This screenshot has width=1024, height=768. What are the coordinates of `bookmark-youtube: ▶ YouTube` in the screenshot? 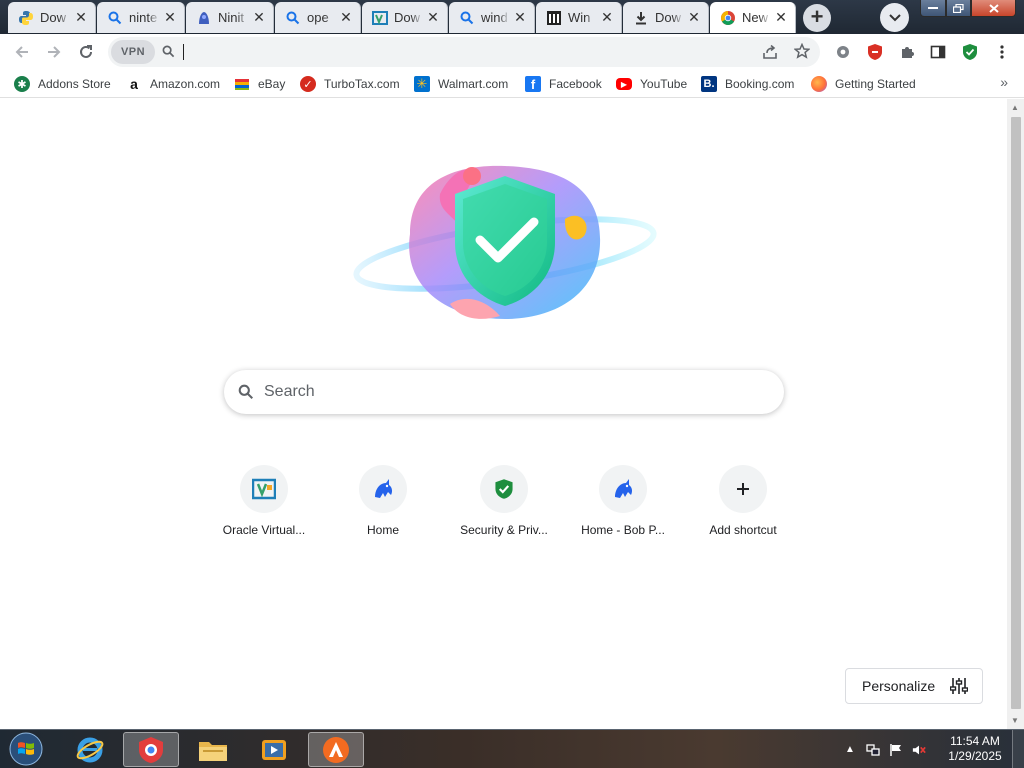 It's located at (651, 84).